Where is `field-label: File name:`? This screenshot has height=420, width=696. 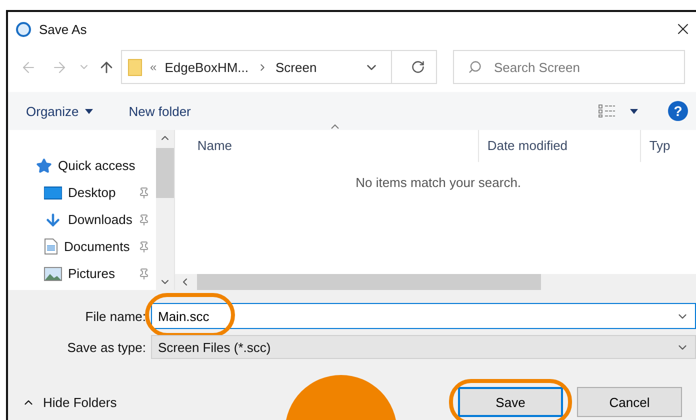 field-label: File name: is located at coordinates (115, 316).